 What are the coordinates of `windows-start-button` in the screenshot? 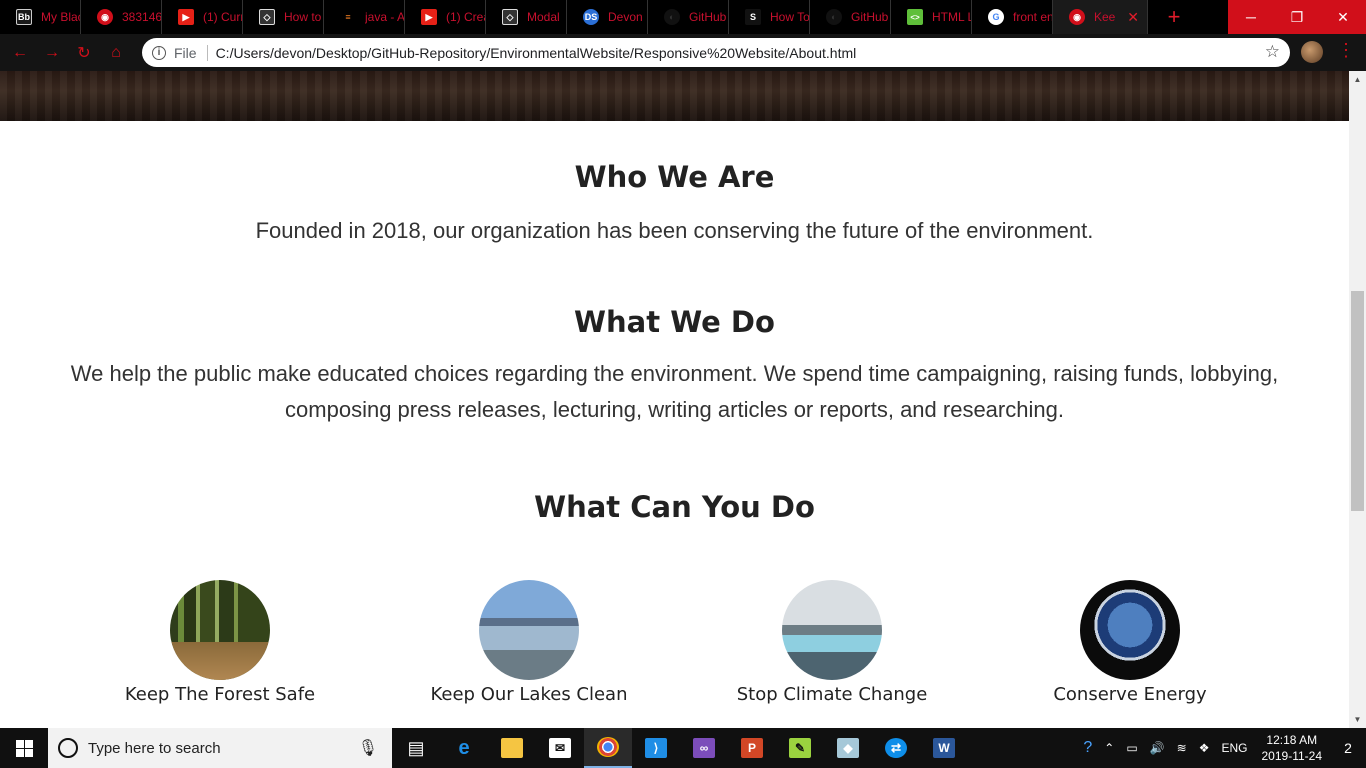 It's located at (24, 748).